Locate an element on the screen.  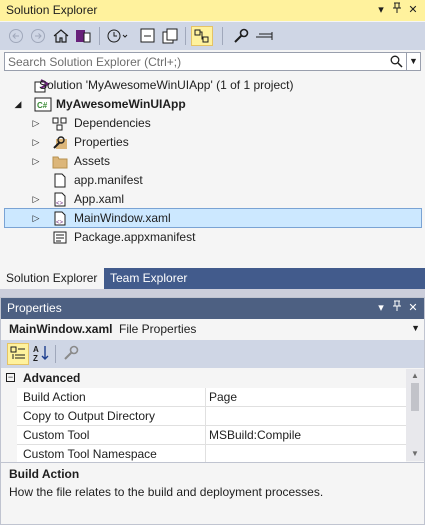
properties-toolbar: AZ is located at coordinates (212, 354).